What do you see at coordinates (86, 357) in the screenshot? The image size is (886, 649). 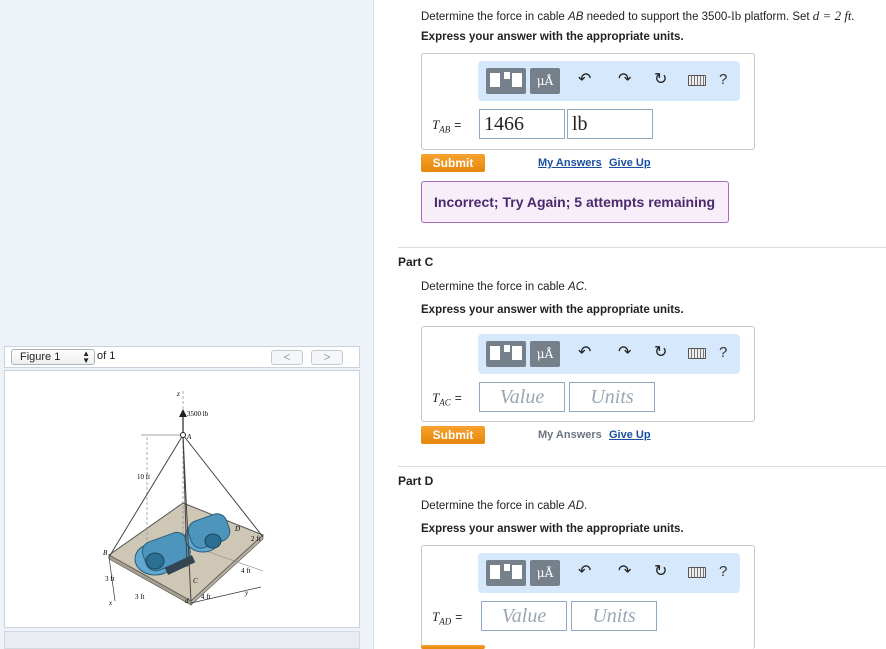 I see `updown-icon: ▲ ▼` at bounding box center [86, 357].